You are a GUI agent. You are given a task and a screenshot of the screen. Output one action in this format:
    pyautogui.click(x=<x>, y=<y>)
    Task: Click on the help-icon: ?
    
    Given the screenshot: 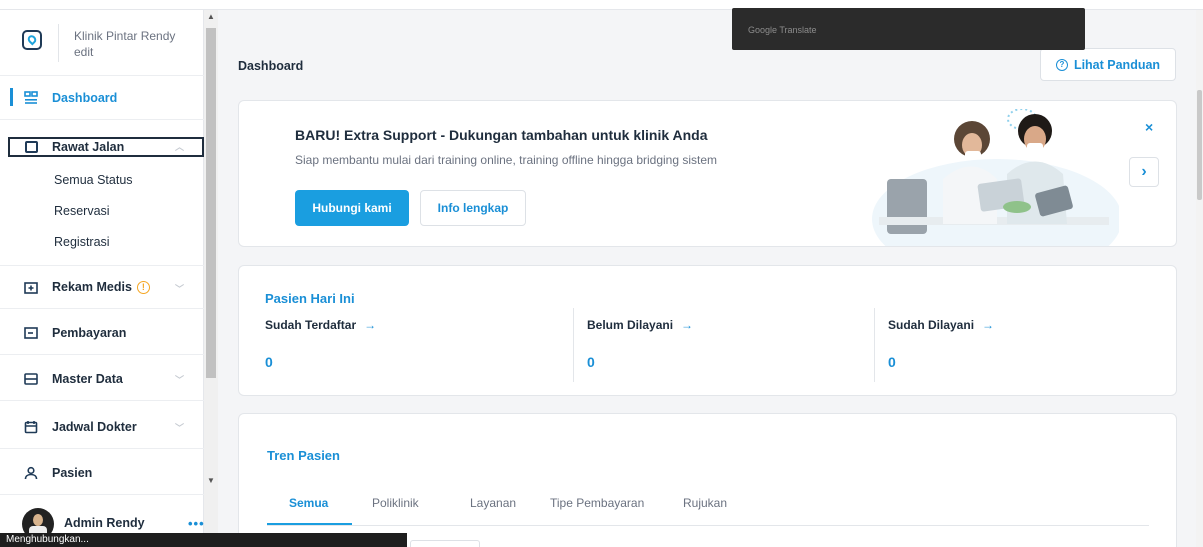 What is the action you would take?
    pyautogui.click(x=1061, y=64)
    